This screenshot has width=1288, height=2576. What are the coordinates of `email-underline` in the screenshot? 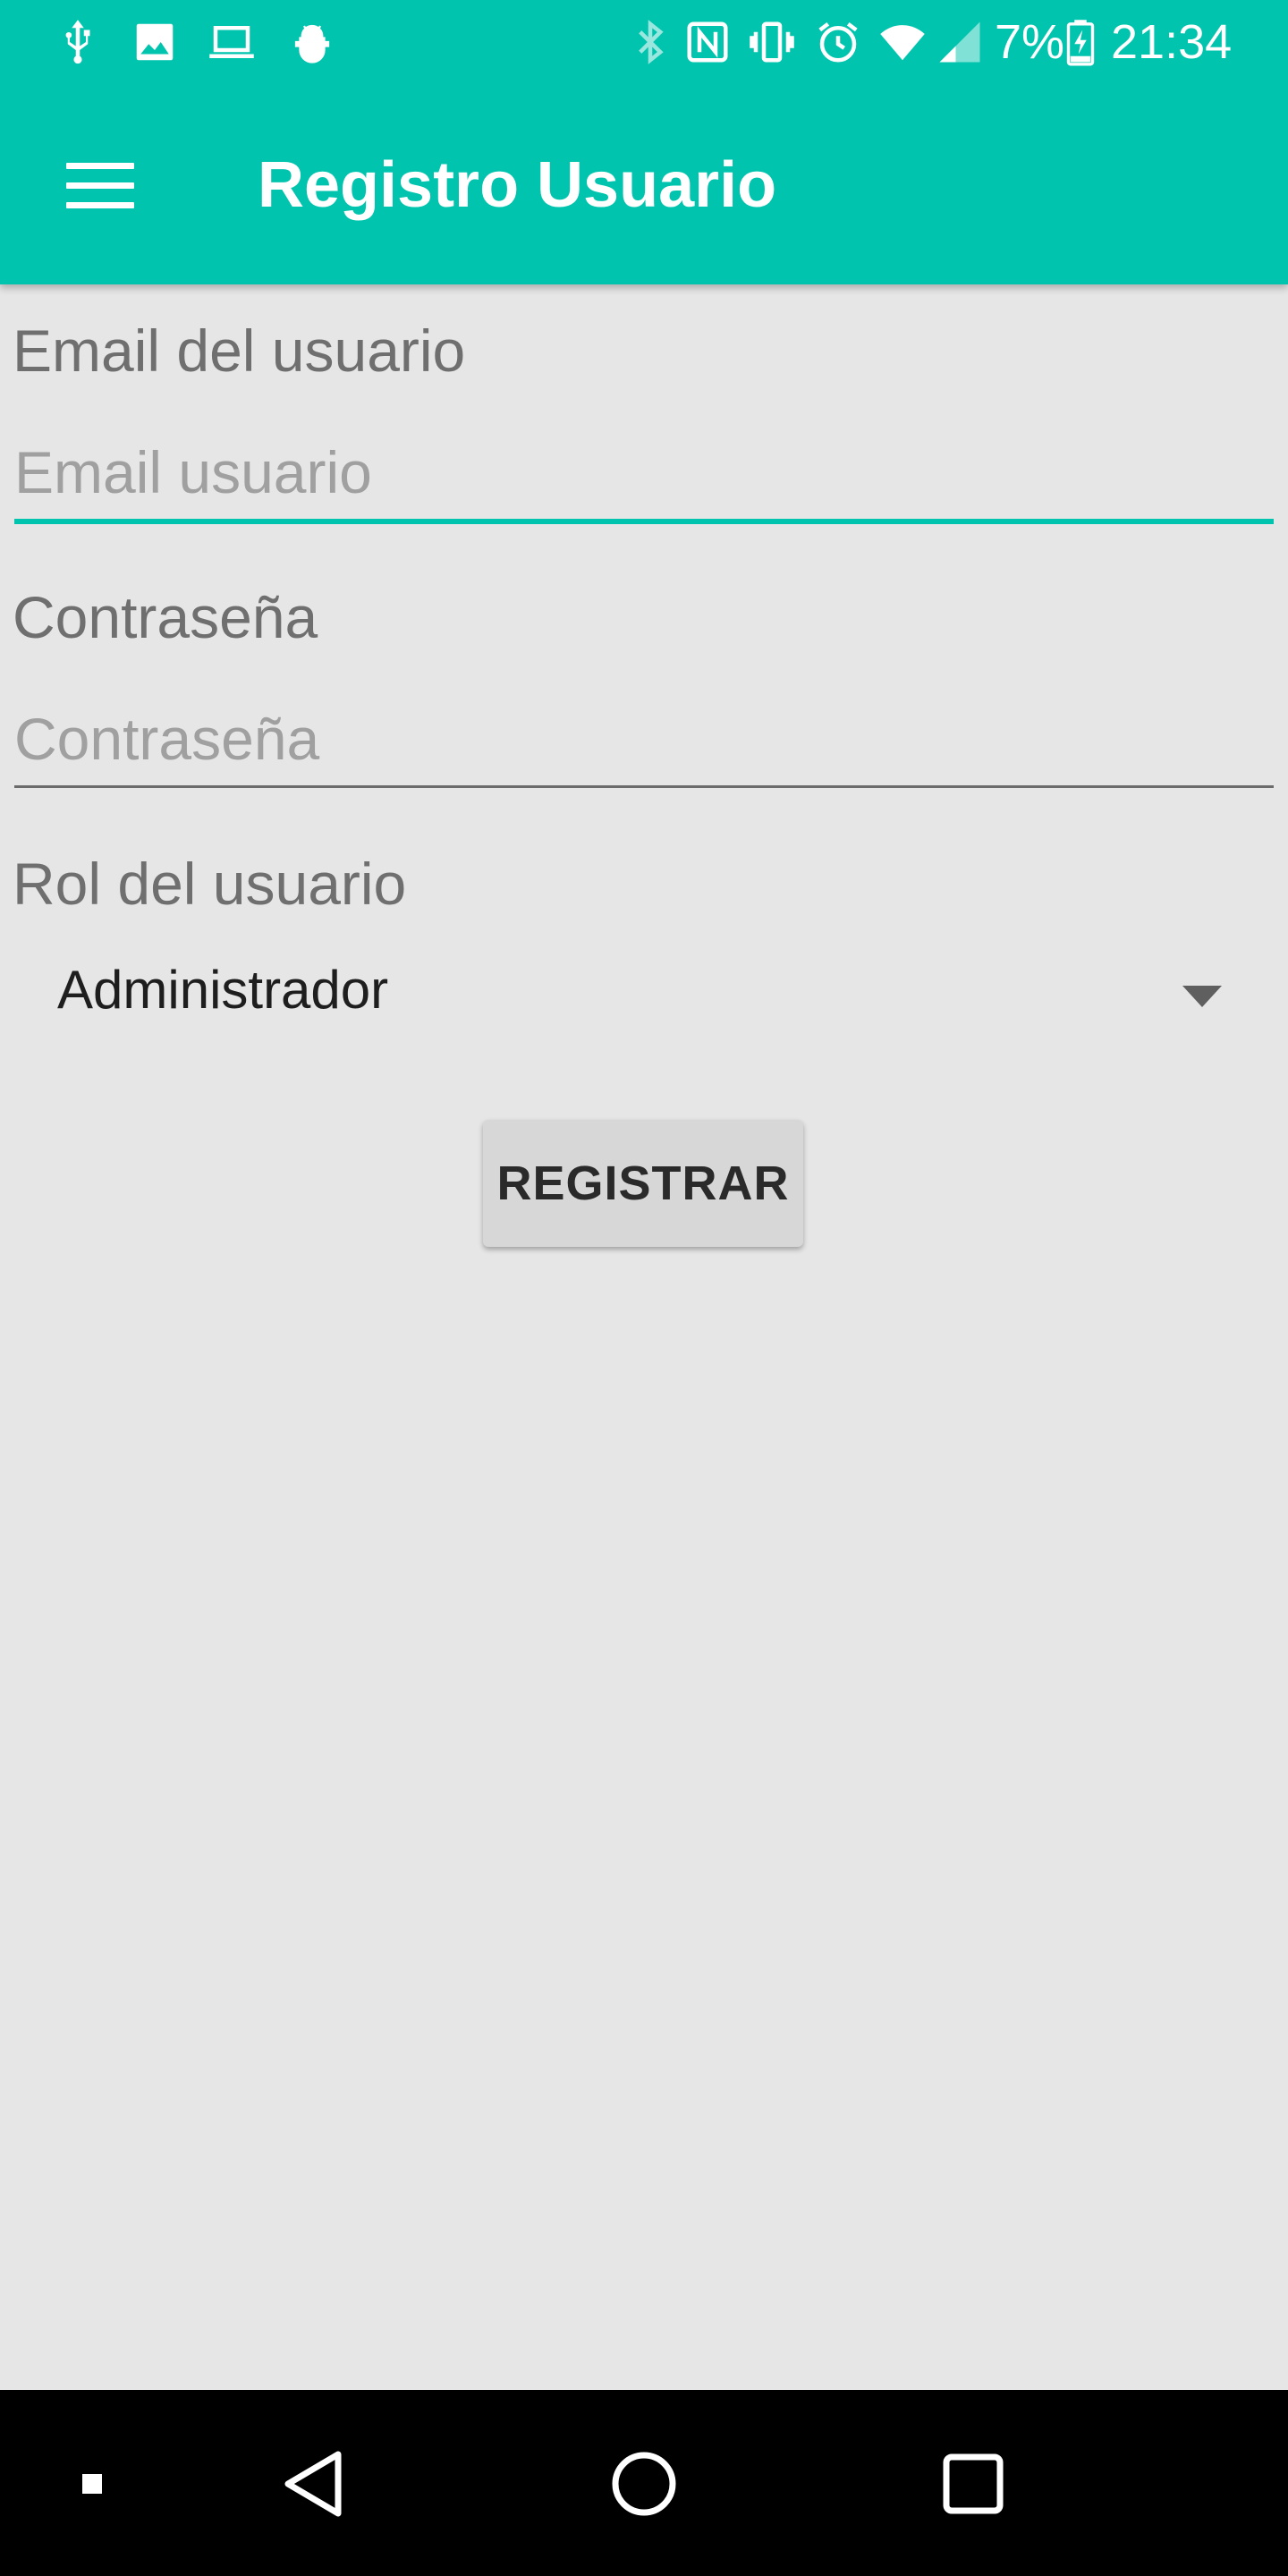 It's located at (644, 521).